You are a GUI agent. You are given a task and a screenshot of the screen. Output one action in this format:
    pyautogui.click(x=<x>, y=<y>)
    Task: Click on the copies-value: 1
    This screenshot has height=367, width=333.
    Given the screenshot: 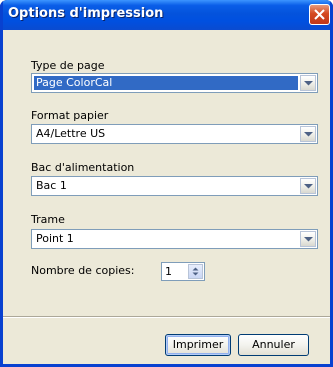 What is the action you would take?
    pyautogui.click(x=168, y=272)
    